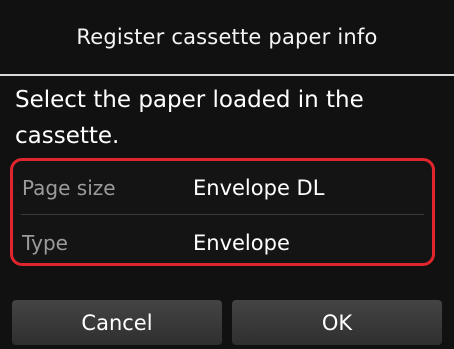 Image resolution: width=454 pixels, height=349 pixels. Describe the element at coordinates (227, 75) in the screenshot. I see `title-divider` at that location.